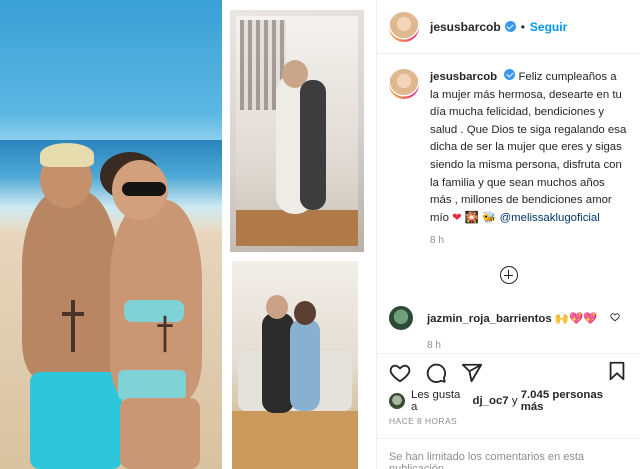 The image size is (640, 469). I want to click on likes-others: 7.045 personas más, so click(574, 401).